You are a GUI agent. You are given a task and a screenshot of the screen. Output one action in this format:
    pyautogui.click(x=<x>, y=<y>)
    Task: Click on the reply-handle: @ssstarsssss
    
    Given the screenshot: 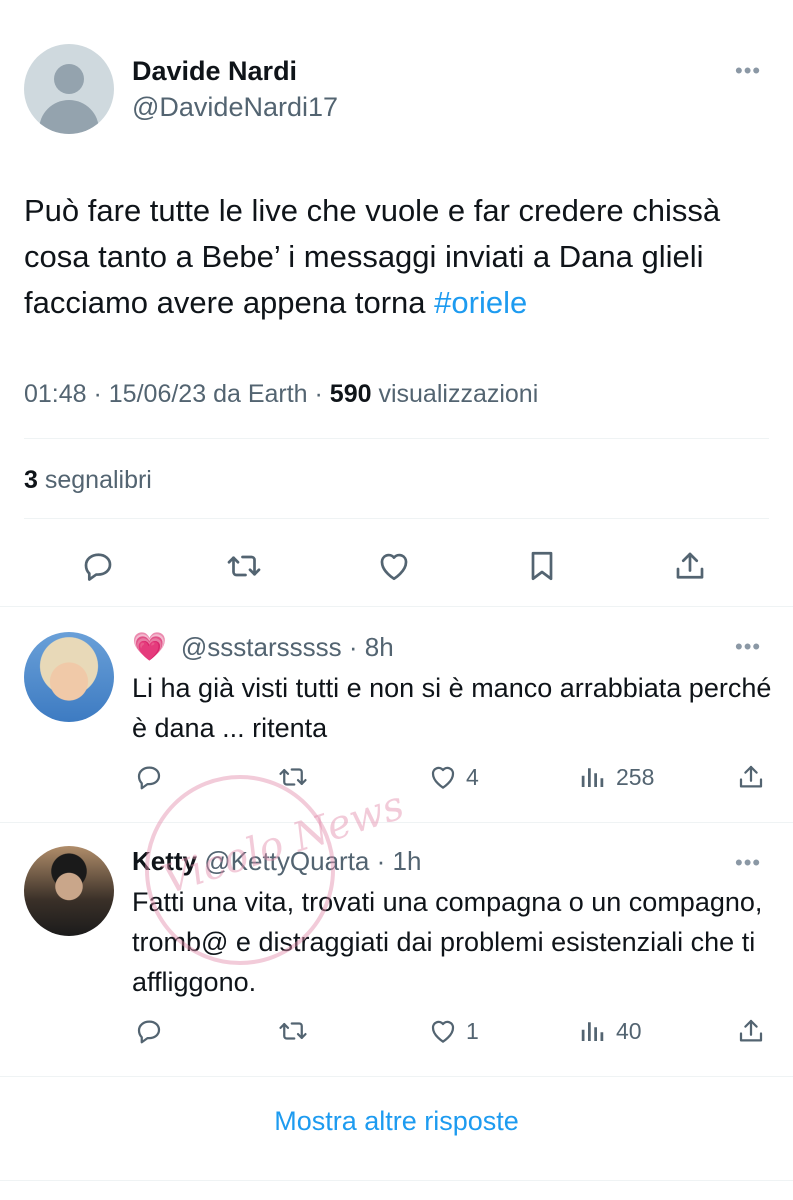 What is the action you would take?
    pyautogui.click(x=261, y=647)
    